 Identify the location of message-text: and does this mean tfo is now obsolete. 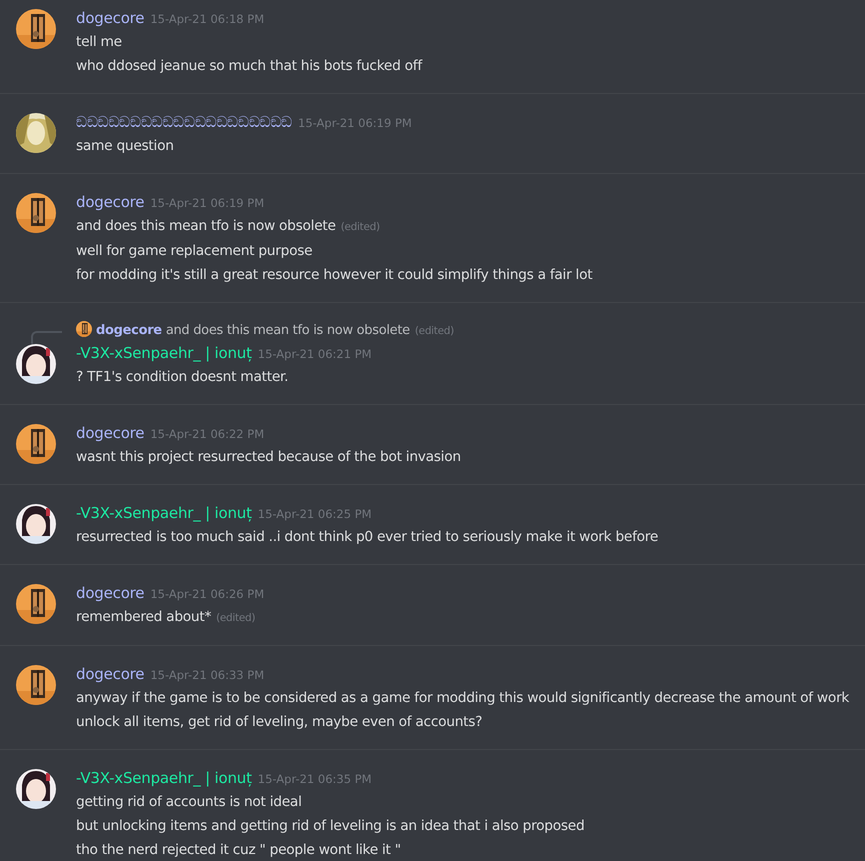
(206, 226).